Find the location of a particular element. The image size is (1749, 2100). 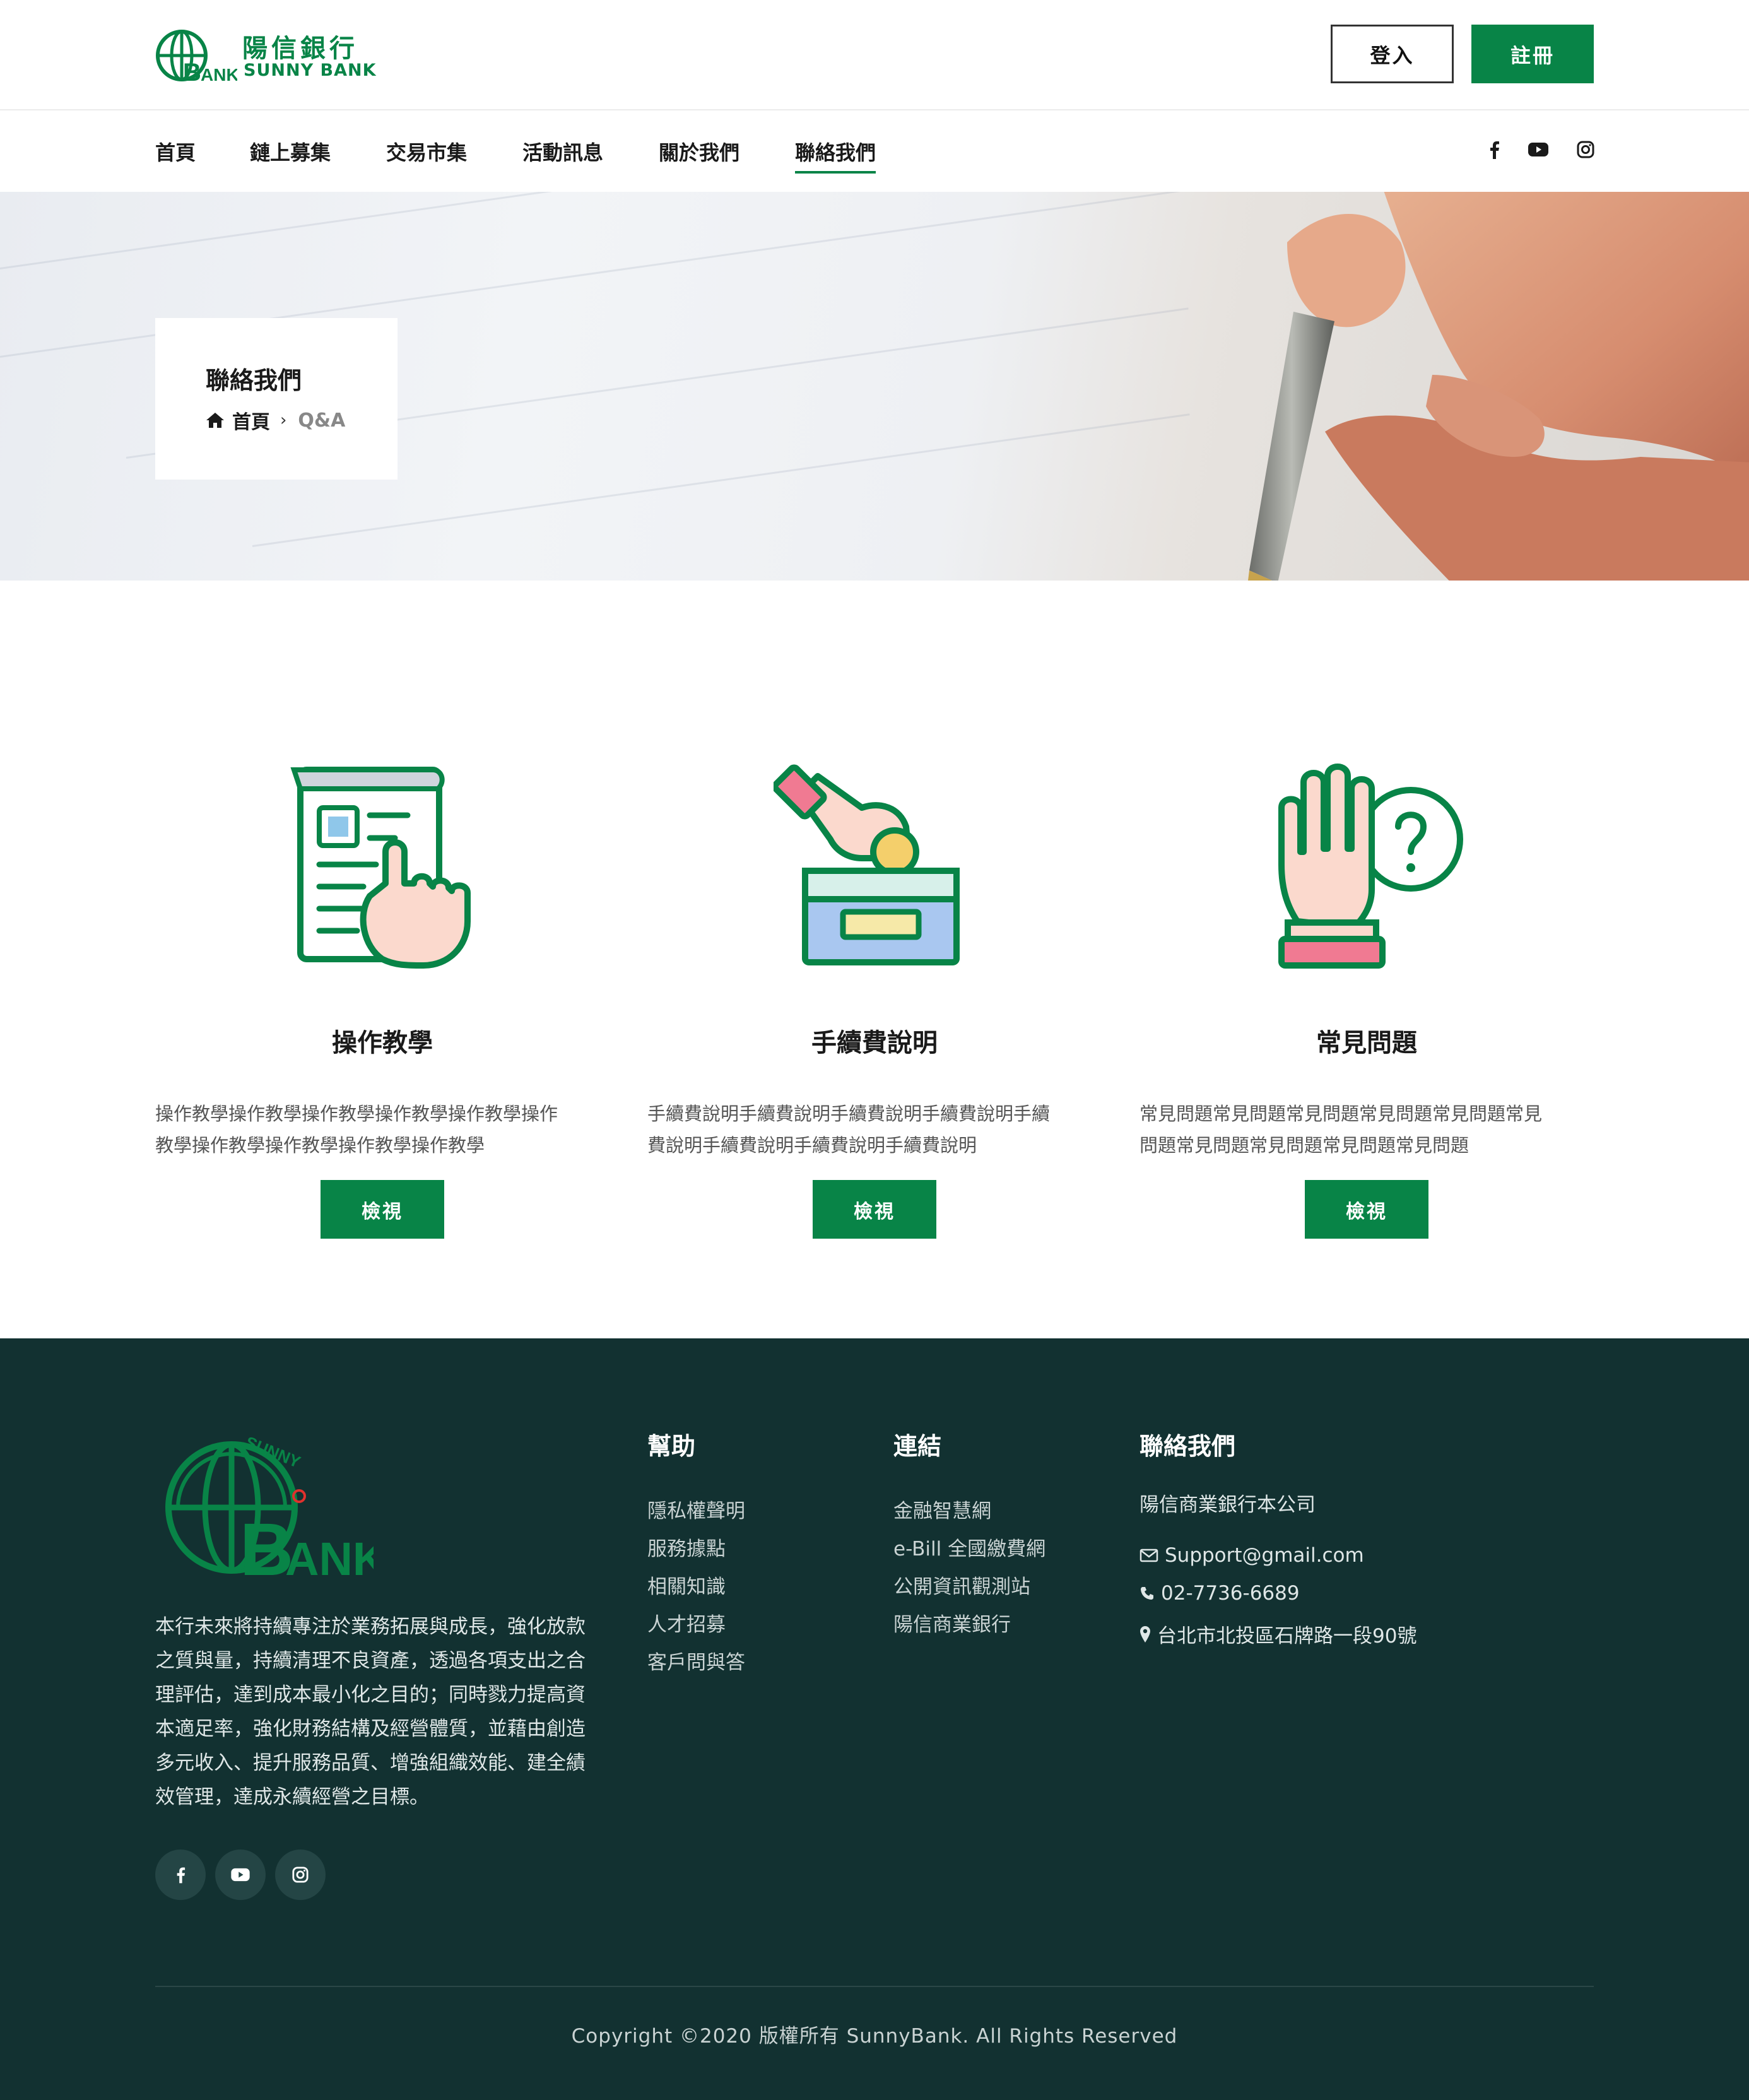

globe-logo-icon: B ANK is located at coordinates (197, 58).